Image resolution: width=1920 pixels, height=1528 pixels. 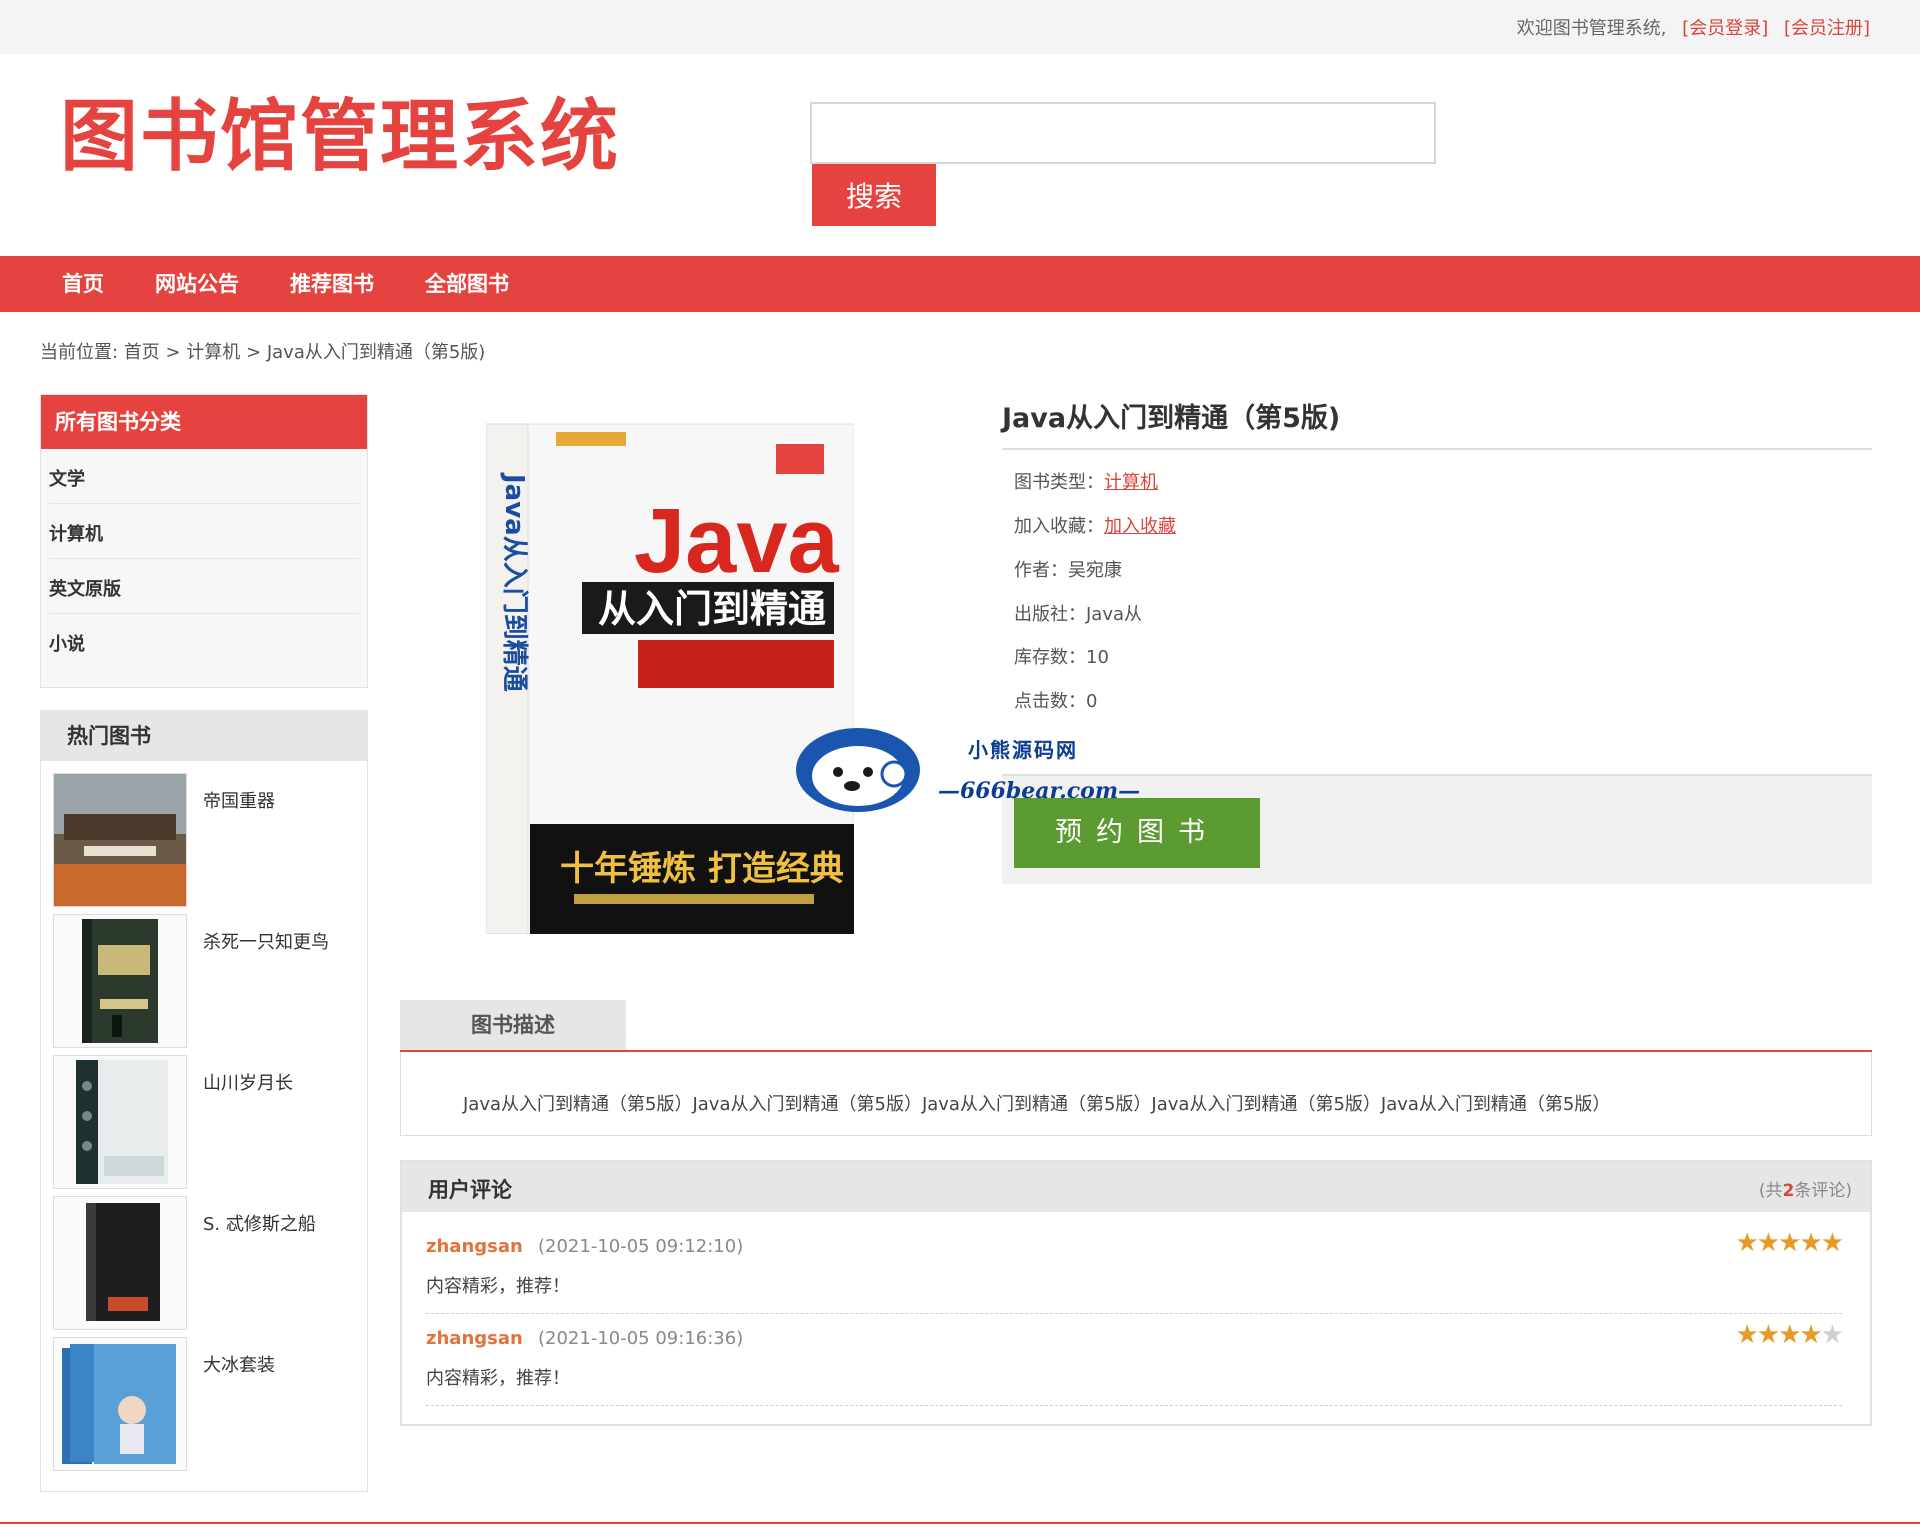 I want to click on hot-book-title: 帝国重器, so click(x=239, y=800).